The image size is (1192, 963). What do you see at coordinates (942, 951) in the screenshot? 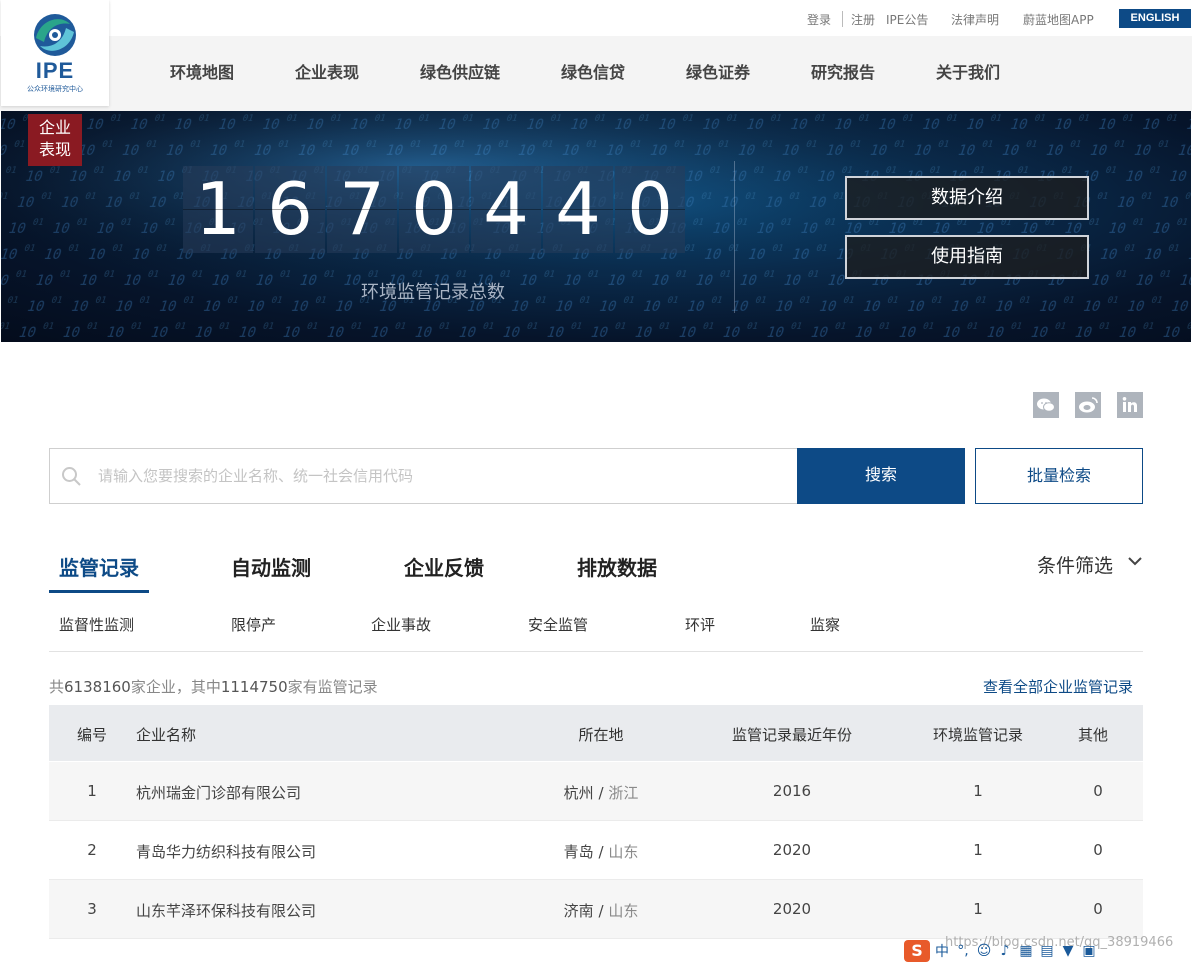
I see `ime-mode-label: 中` at bounding box center [942, 951].